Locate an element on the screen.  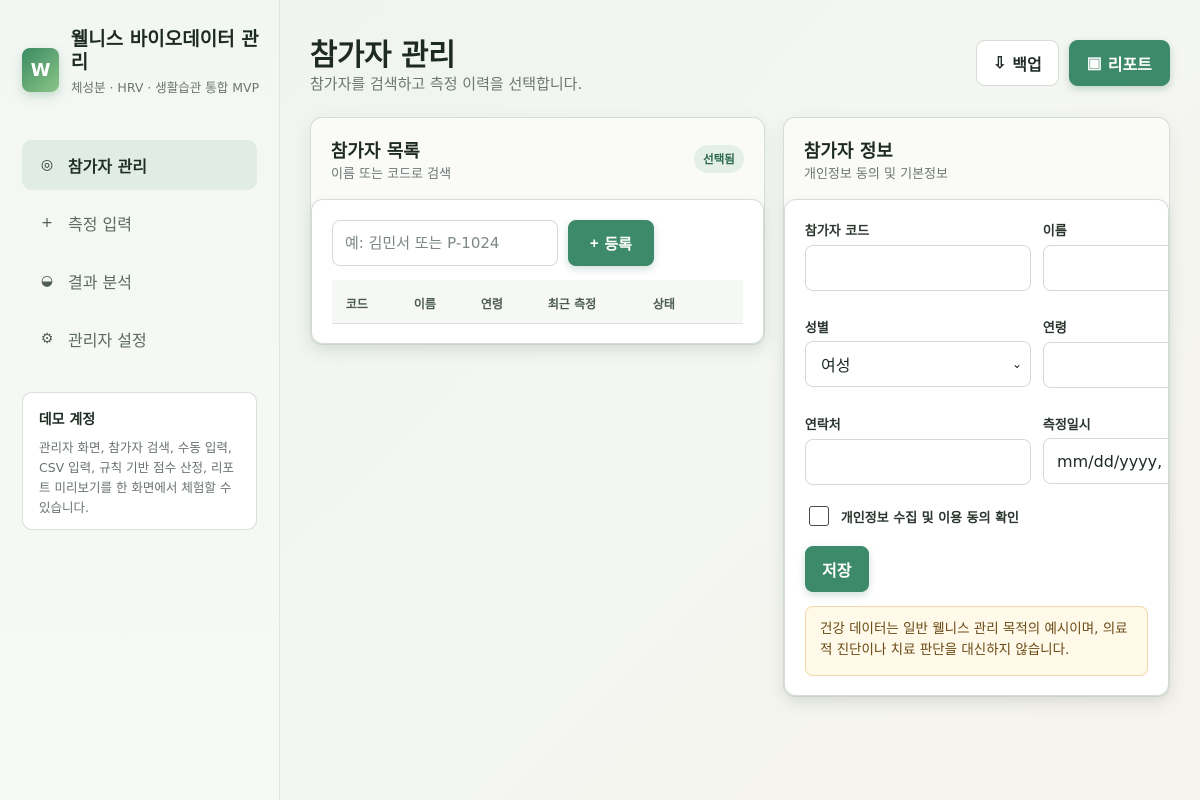
register-button: + 등록 is located at coordinates (611, 243).